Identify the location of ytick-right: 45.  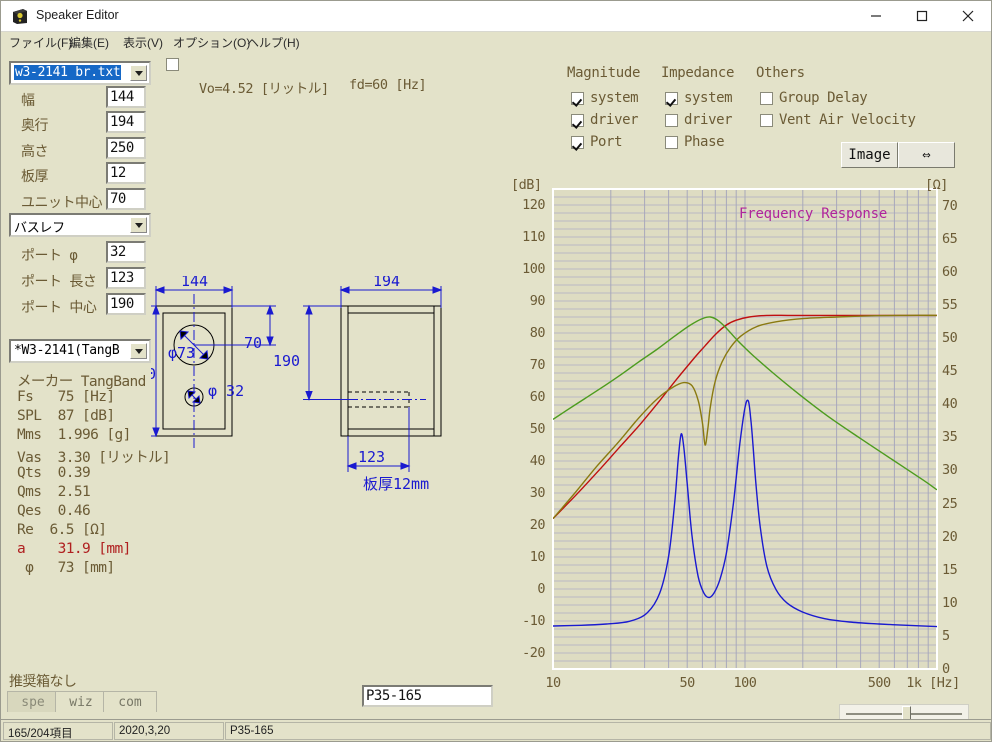
(950, 371).